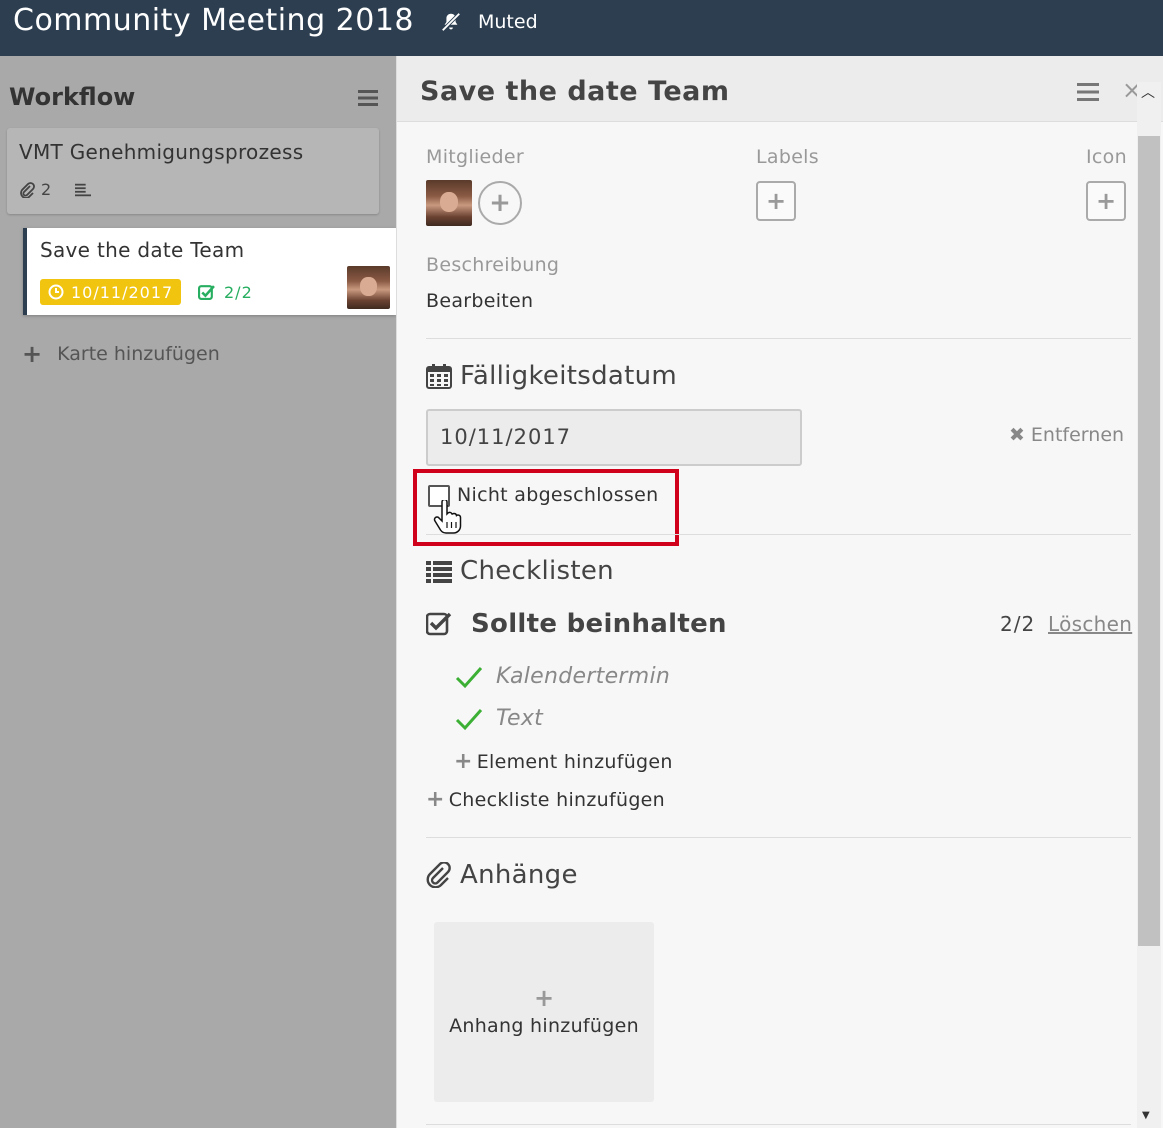 This screenshot has width=1163, height=1128. Describe the element at coordinates (493, 265) in the screenshot. I see `description-label: Beschreibung` at that location.